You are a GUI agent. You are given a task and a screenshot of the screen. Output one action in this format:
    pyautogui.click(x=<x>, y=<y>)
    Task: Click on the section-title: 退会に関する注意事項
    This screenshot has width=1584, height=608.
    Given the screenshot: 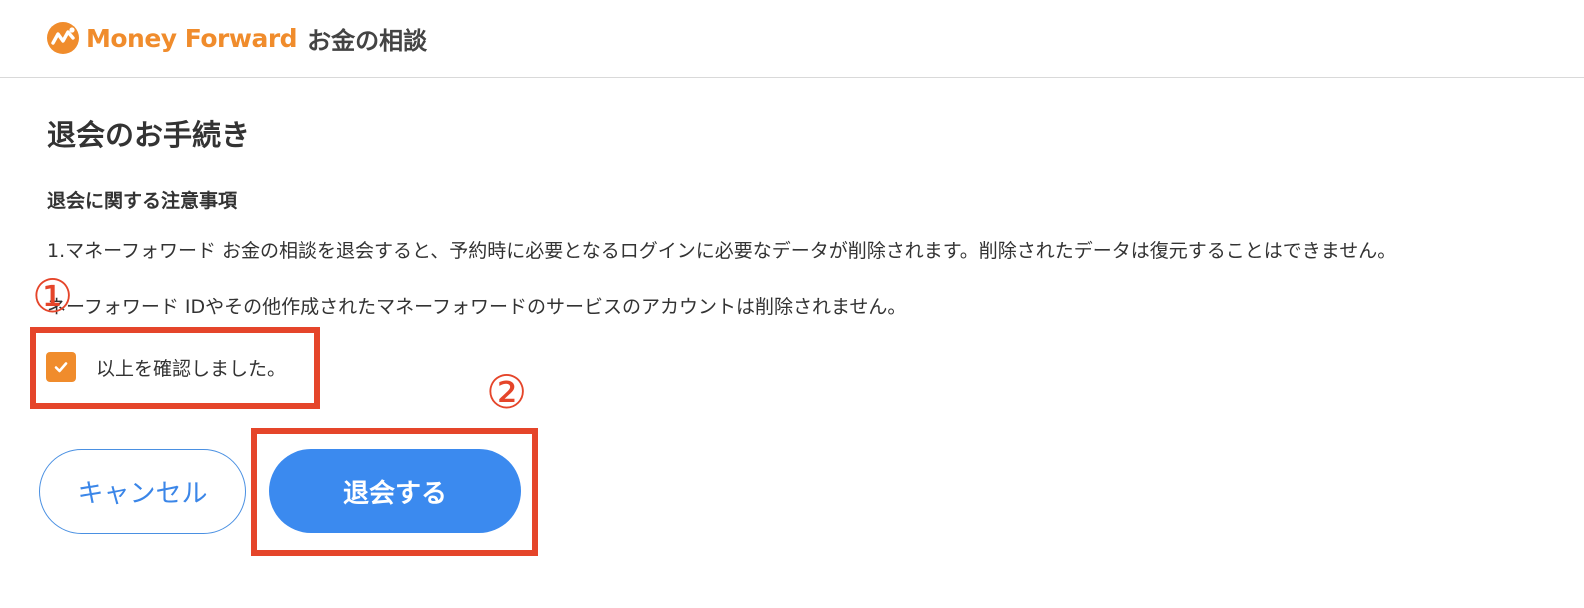 What is the action you would take?
    pyautogui.click(x=142, y=201)
    